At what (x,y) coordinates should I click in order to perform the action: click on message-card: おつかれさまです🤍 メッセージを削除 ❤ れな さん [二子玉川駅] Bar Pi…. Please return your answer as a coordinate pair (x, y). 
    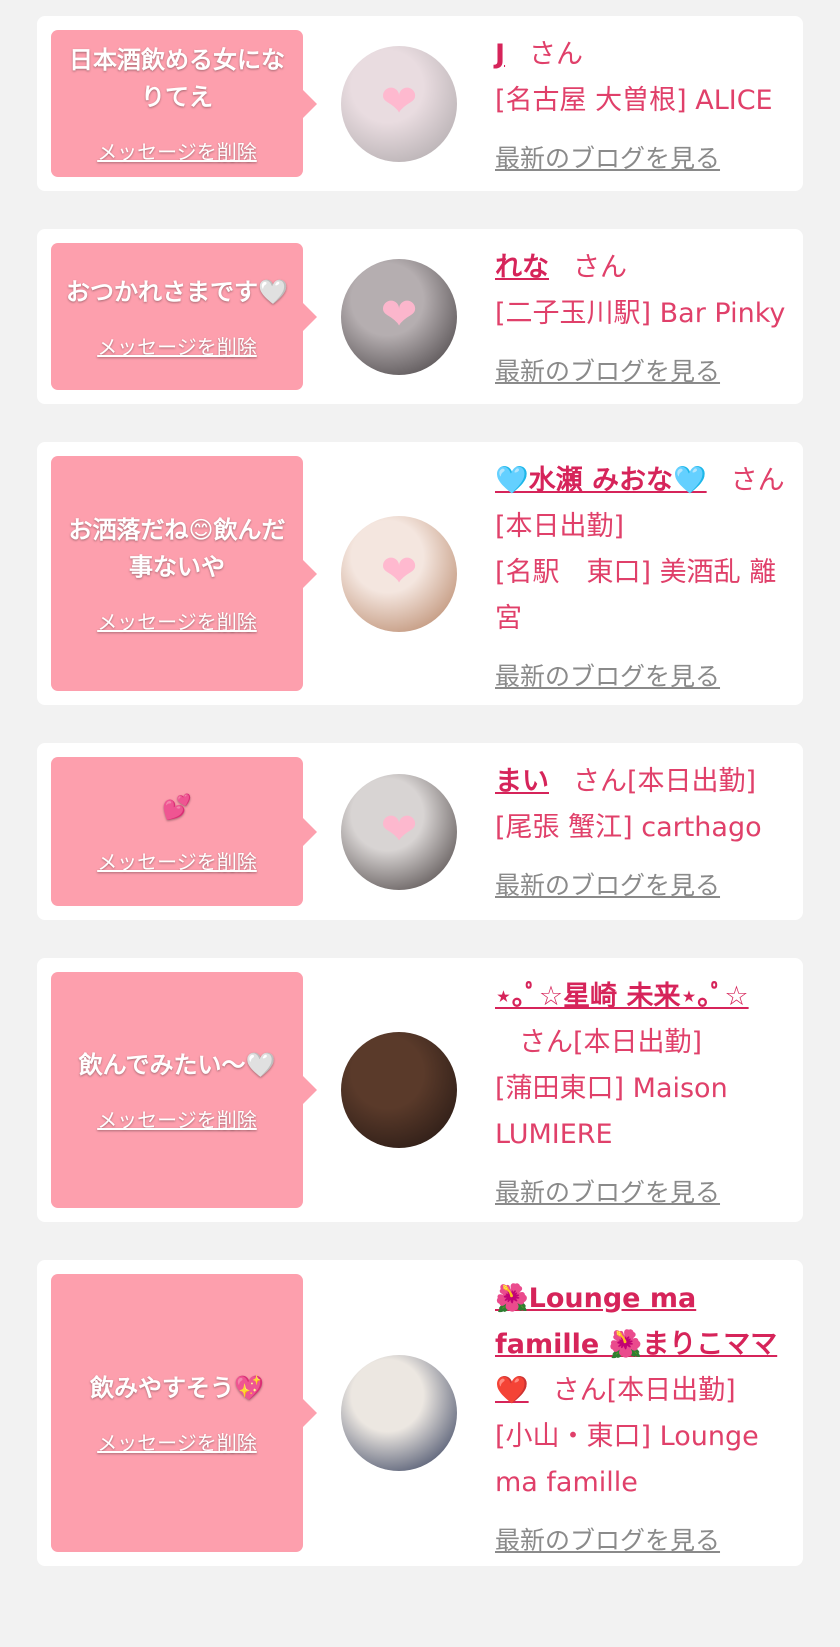
    Looking at the image, I should click on (420, 316).